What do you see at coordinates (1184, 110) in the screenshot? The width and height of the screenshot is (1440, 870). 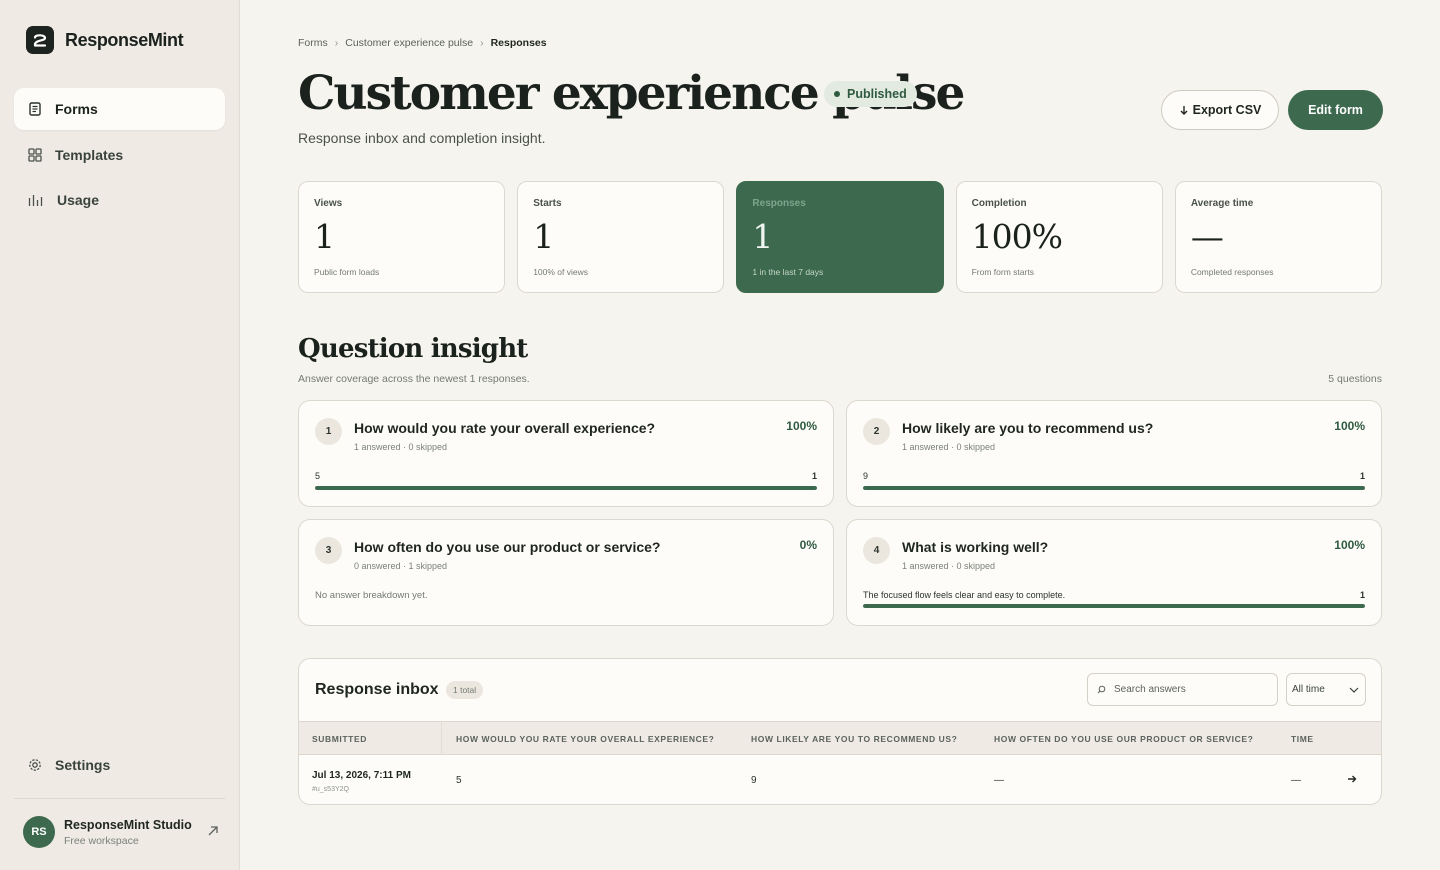 I see `arrow-down-icon` at bounding box center [1184, 110].